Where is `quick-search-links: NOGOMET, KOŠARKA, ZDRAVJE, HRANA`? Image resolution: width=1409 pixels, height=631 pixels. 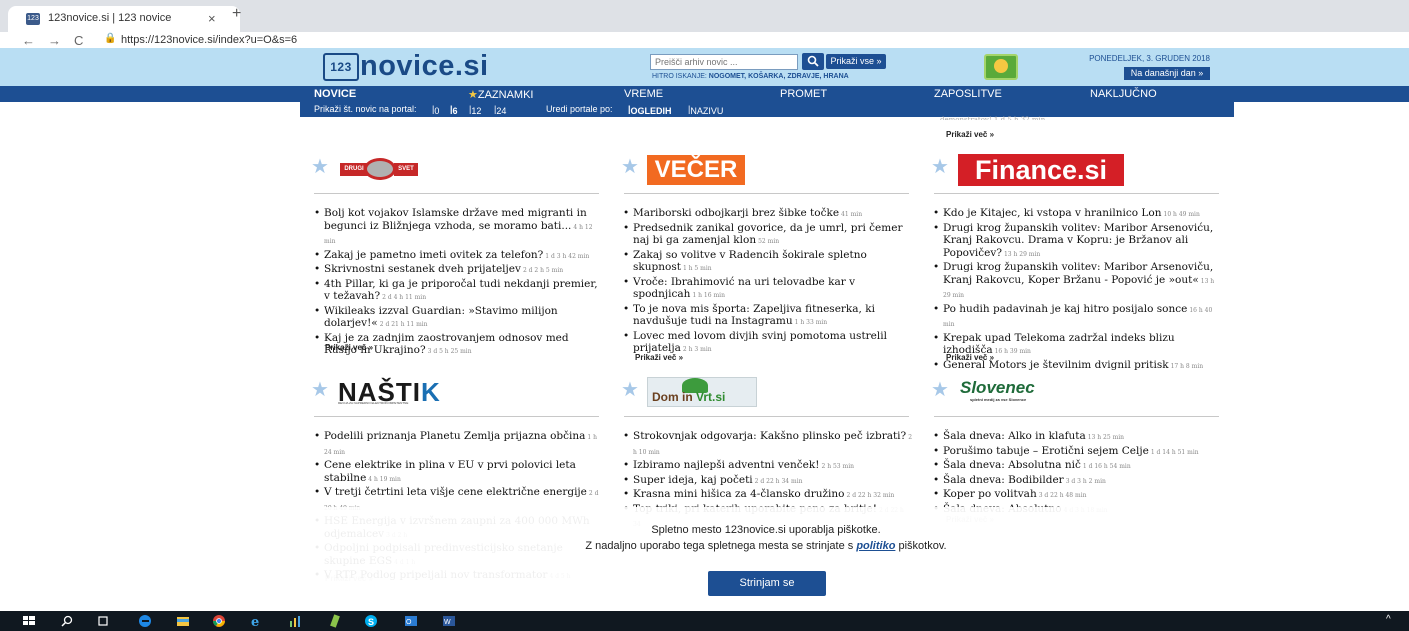
quick-search-links: NOGOMET, KOŠARKA, ZDRAVJE, HRANA is located at coordinates (779, 76).